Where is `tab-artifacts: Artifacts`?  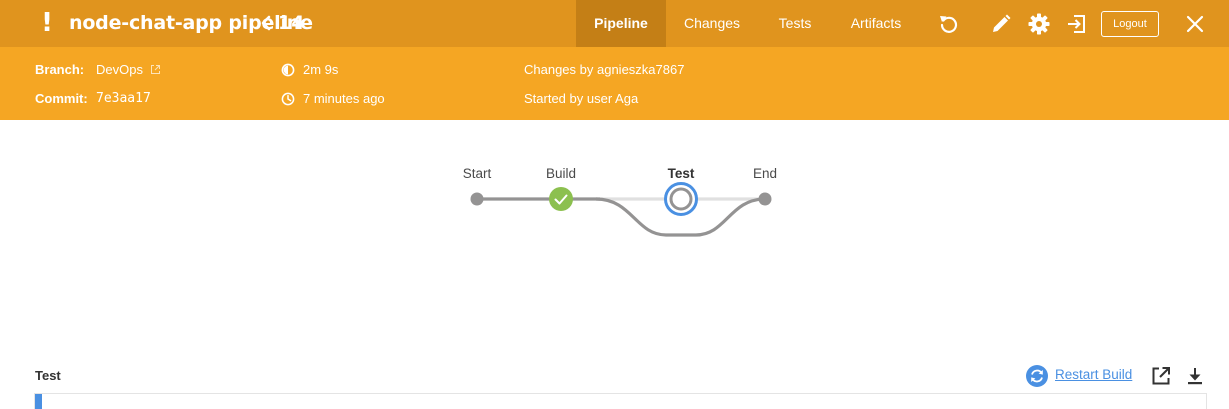
tab-artifacts: Artifacts is located at coordinates (876, 23).